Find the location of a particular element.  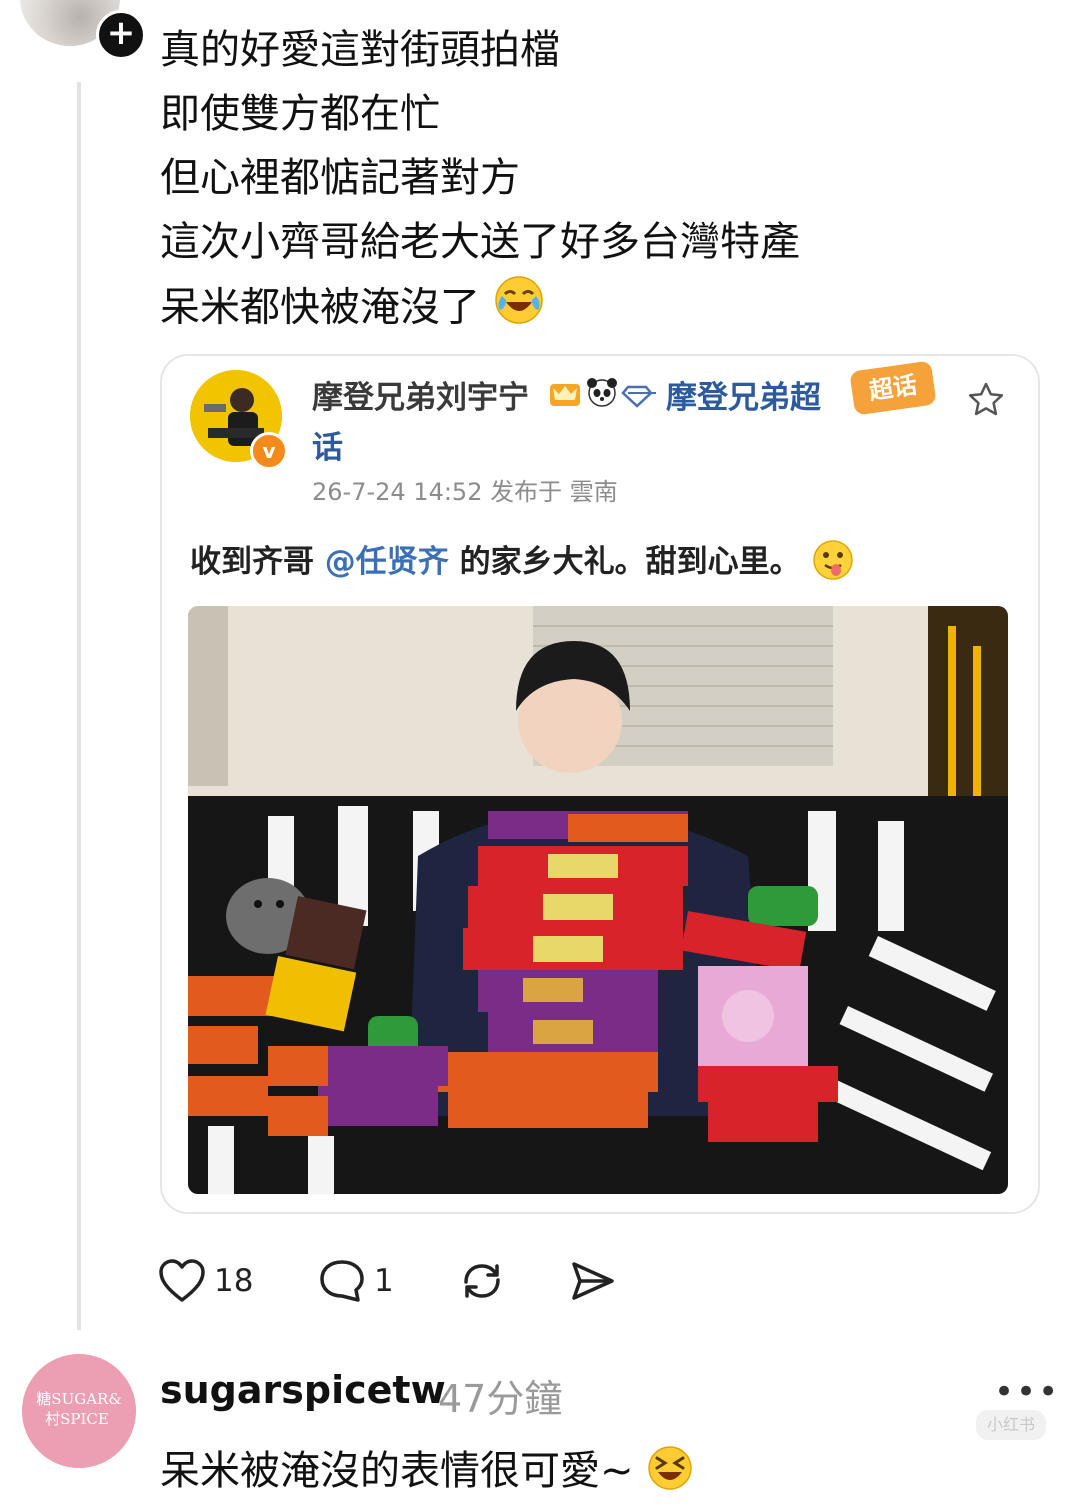

reply-time: 47分鐘 is located at coordinates (500, 1399).